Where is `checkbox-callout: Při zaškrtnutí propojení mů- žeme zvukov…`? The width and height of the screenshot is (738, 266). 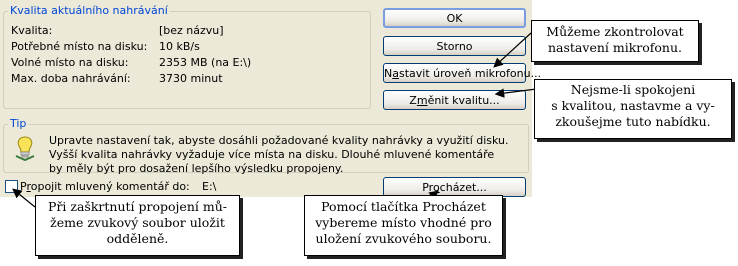 checkbox-callout: Při zaškrtnutí propojení mů- žeme zvukov… is located at coordinates (137, 225).